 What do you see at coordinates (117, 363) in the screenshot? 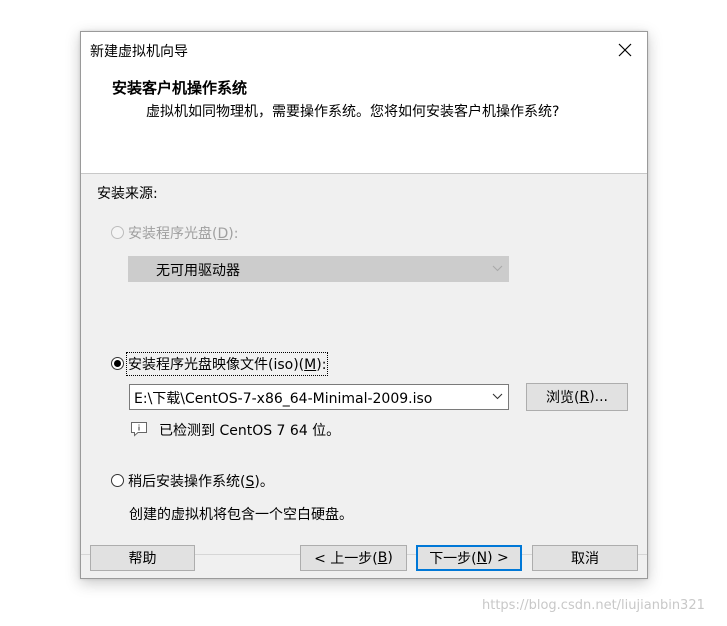
I see `radio-iso-image` at bounding box center [117, 363].